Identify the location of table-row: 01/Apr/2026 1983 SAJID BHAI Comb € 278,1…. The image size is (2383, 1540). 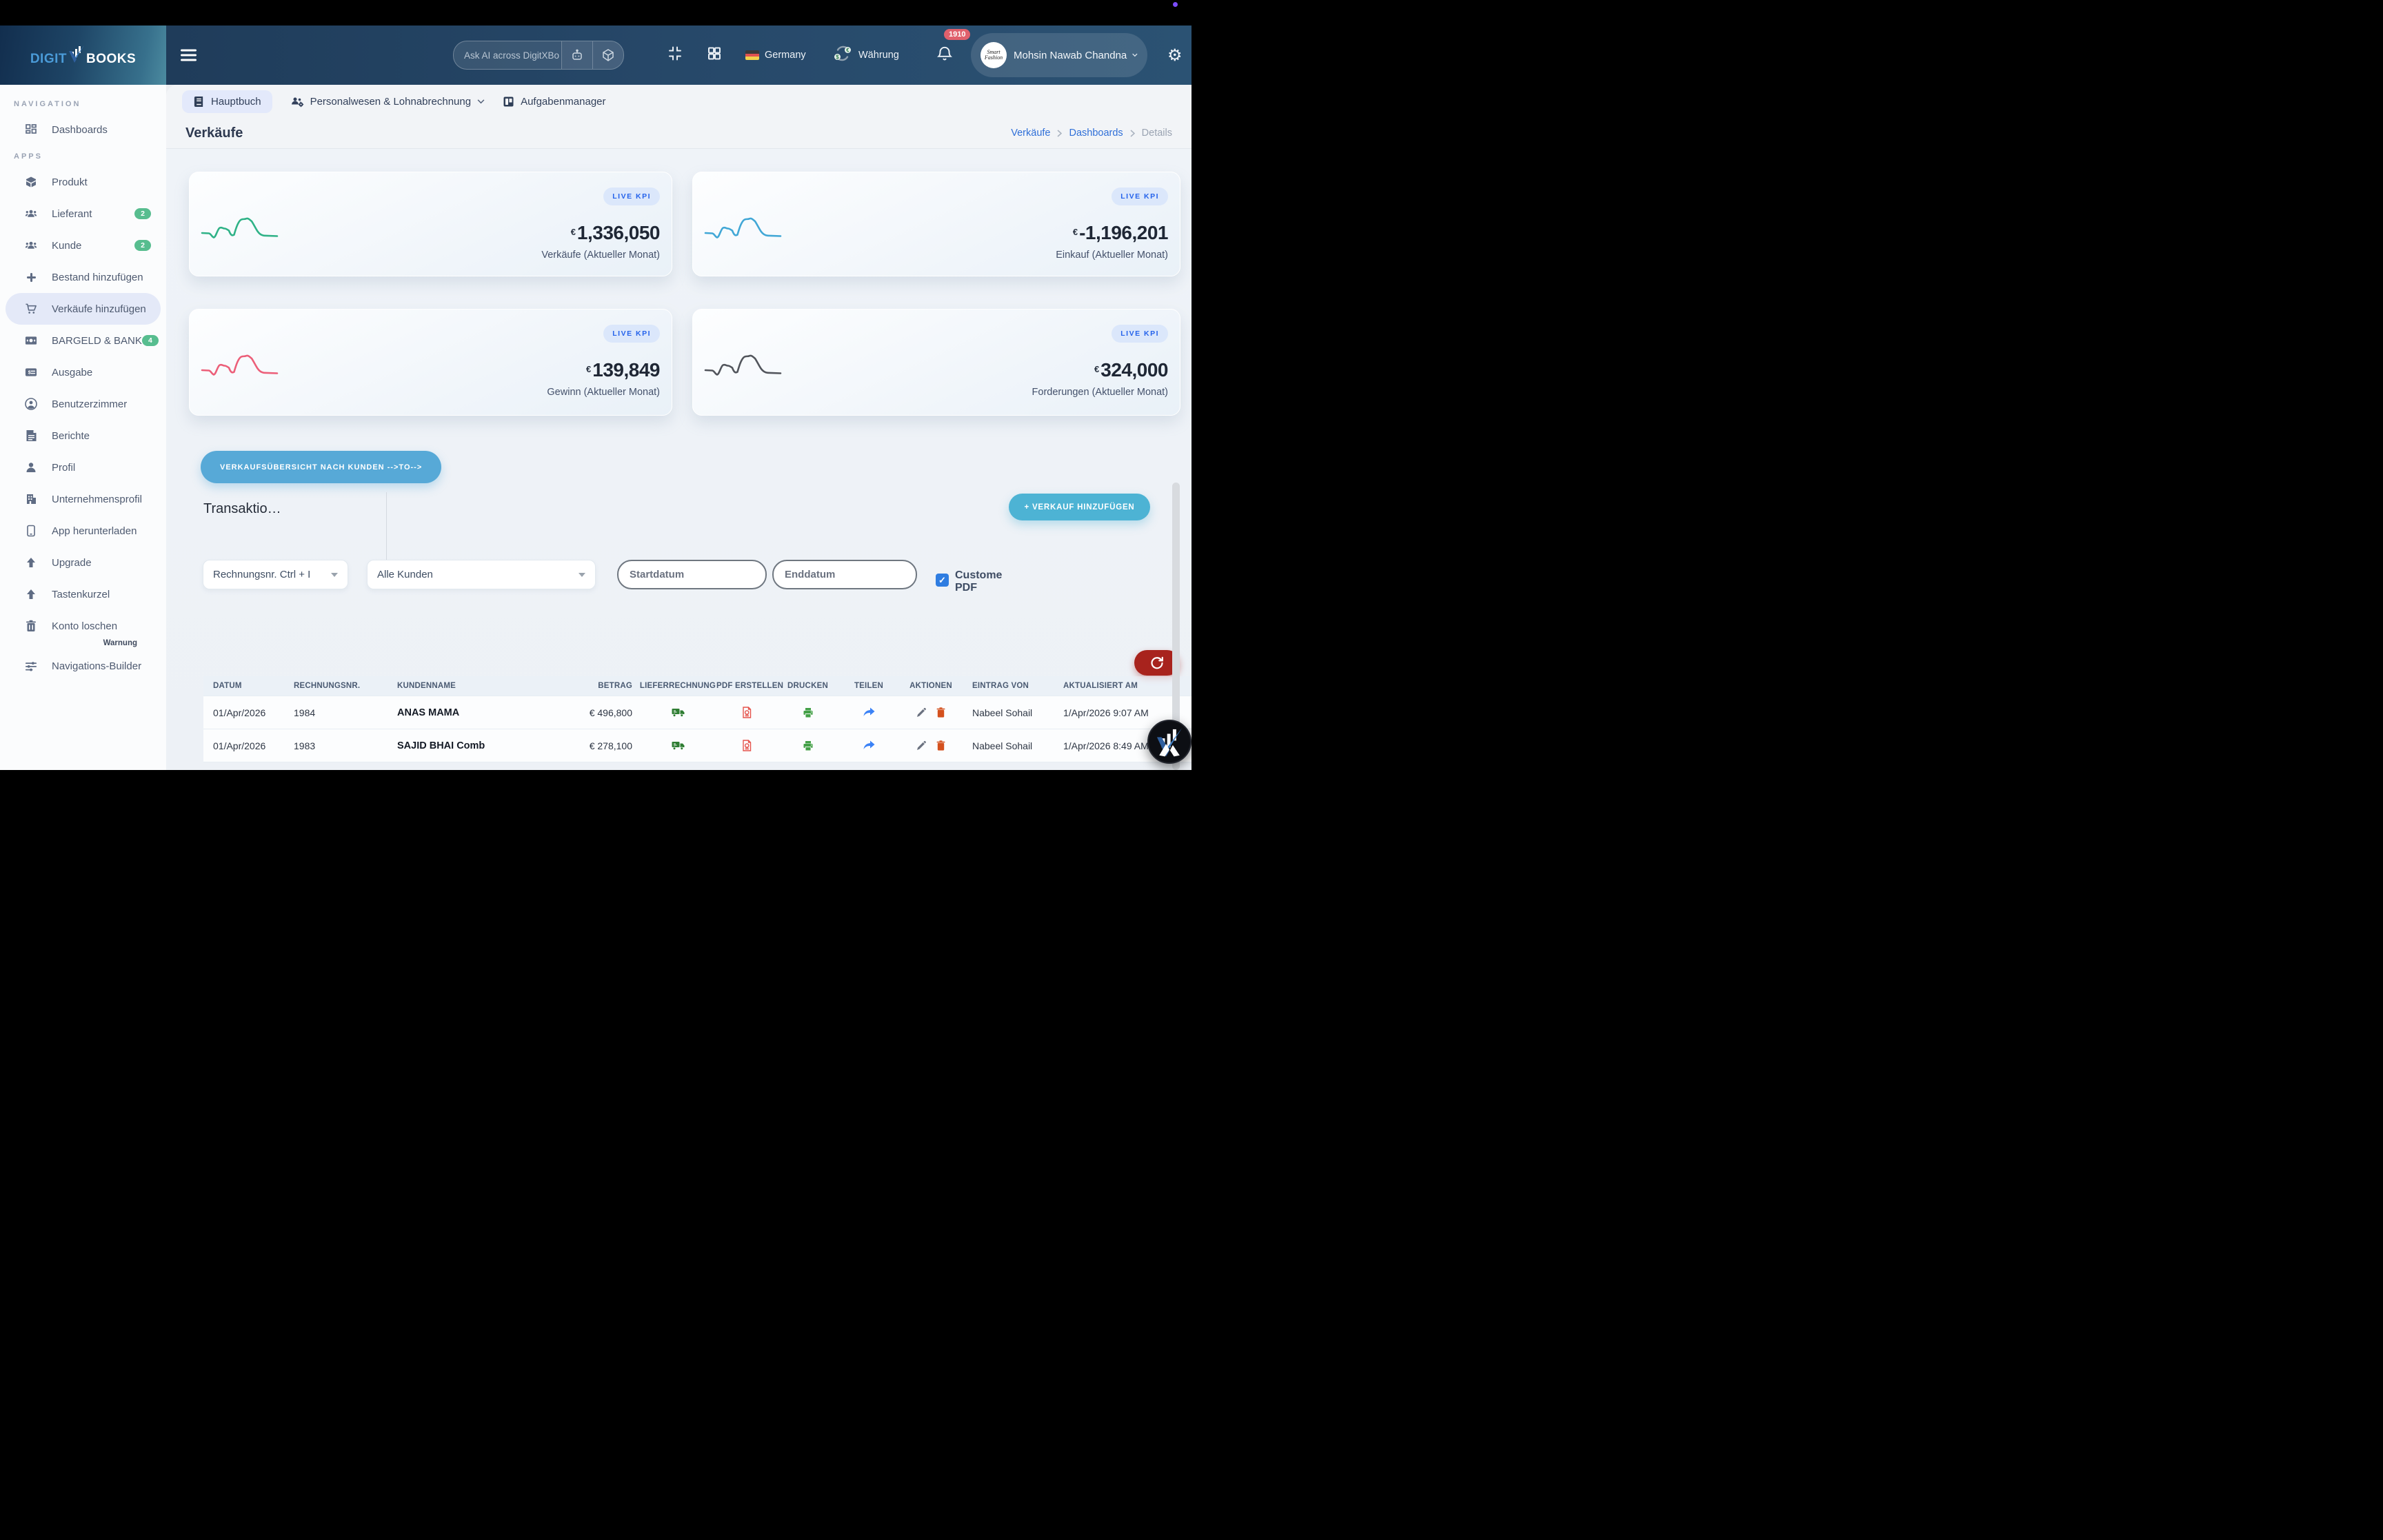
(697, 746).